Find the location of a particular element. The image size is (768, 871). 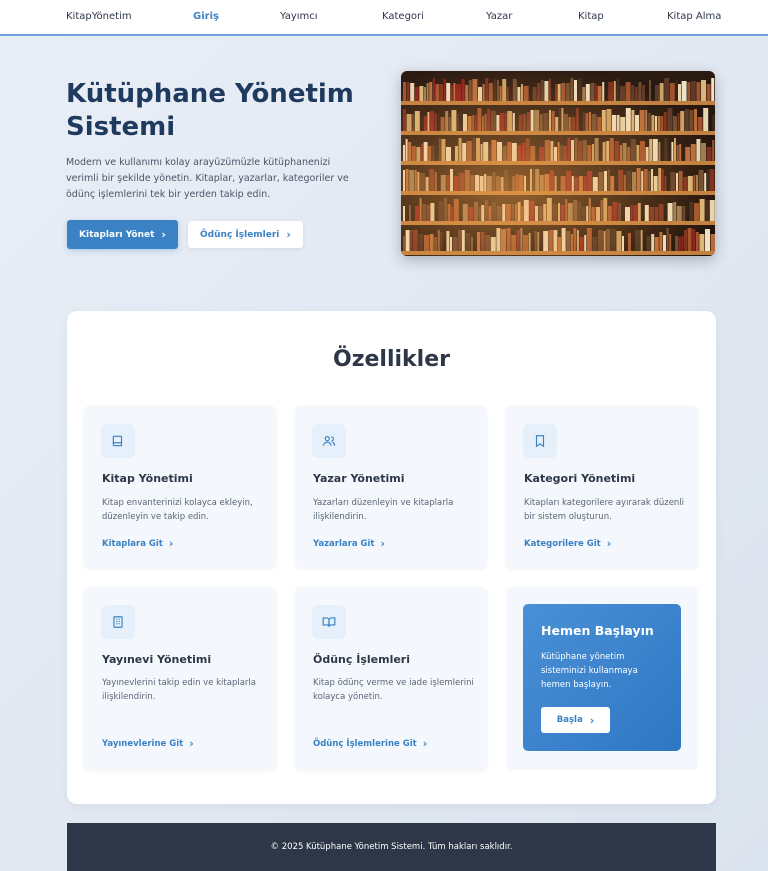

open-book-icon is located at coordinates (329, 622).